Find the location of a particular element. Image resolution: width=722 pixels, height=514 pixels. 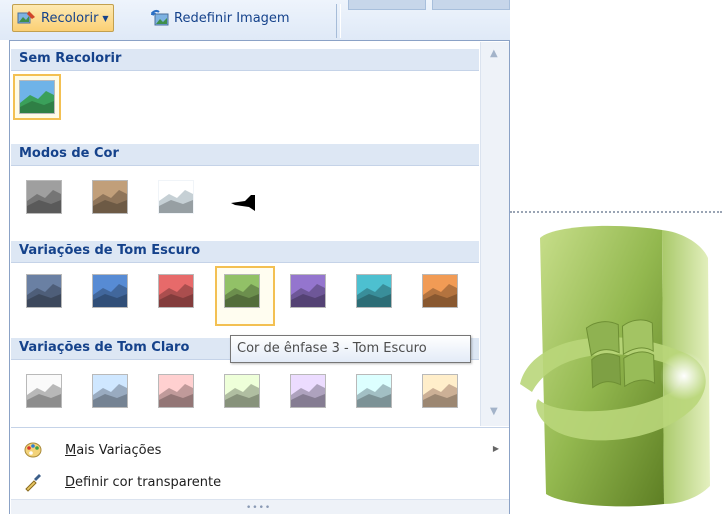

eyedropper-icon is located at coordinates (33, 482).